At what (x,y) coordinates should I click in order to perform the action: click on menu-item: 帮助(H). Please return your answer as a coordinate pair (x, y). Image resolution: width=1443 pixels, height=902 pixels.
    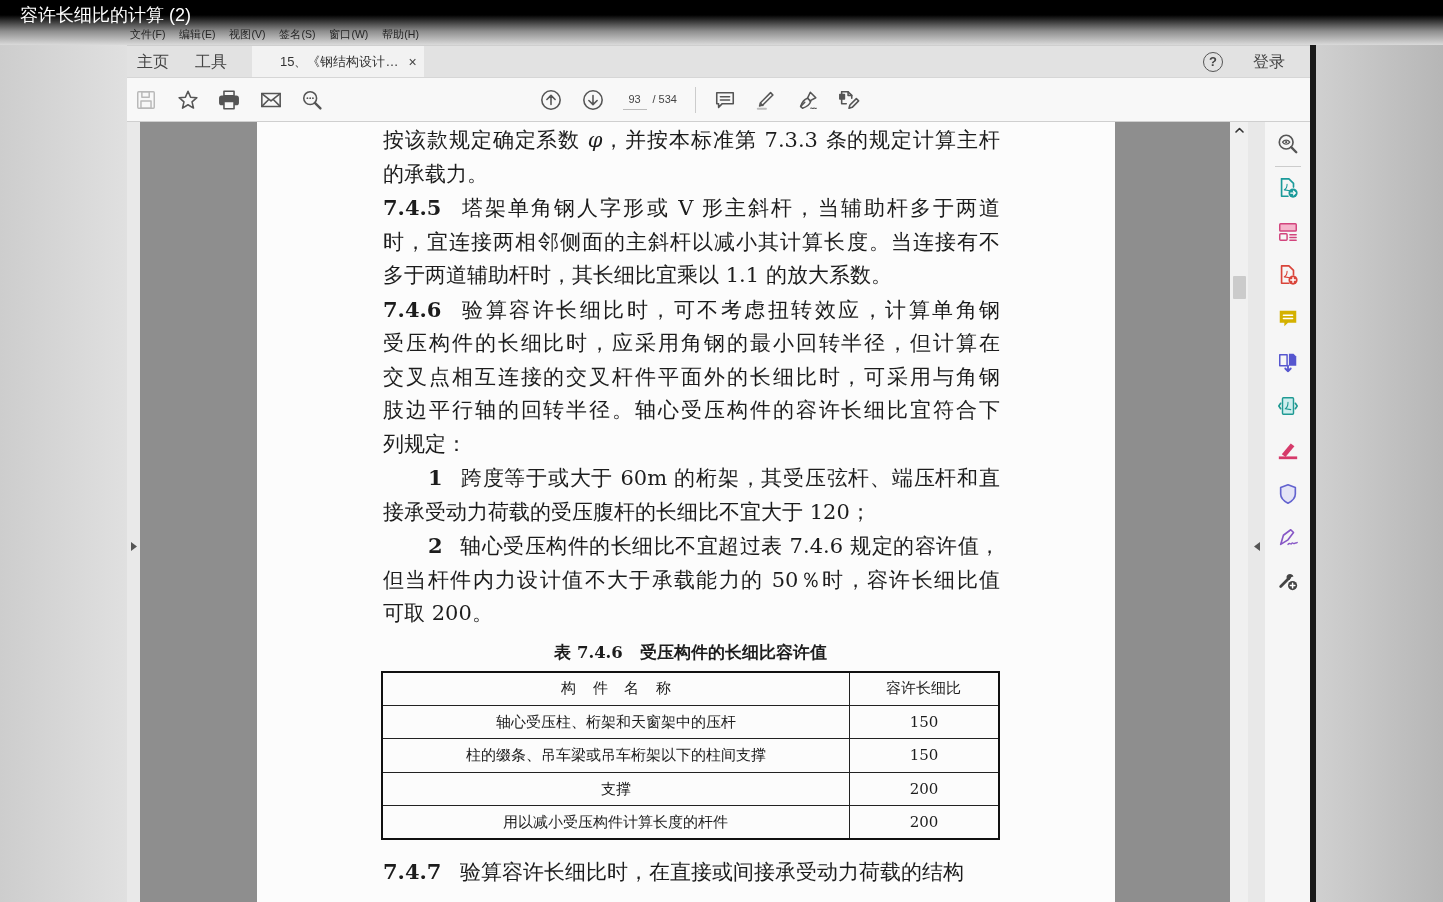
    Looking at the image, I should click on (400, 34).